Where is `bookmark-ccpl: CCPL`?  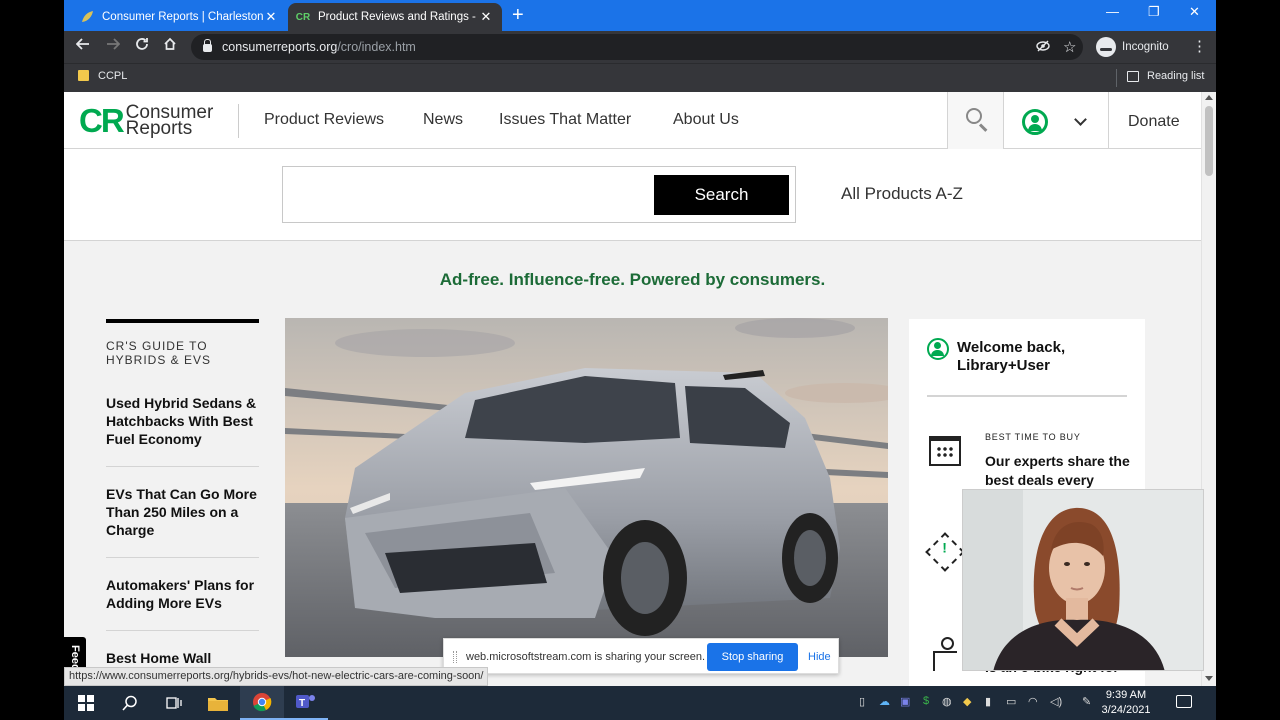 bookmark-ccpl: CCPL is located at coordinates (112, 76).